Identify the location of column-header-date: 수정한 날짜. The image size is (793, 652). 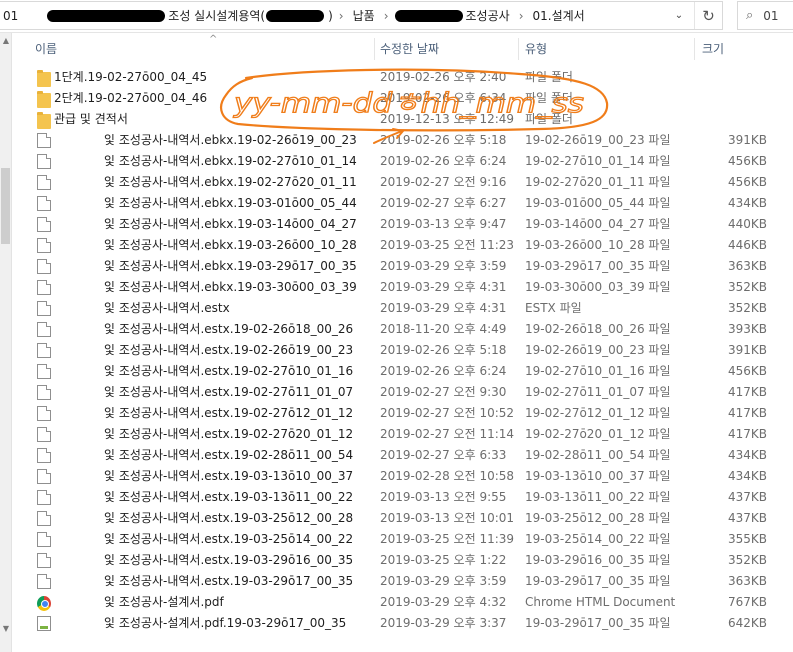
(450, 48).